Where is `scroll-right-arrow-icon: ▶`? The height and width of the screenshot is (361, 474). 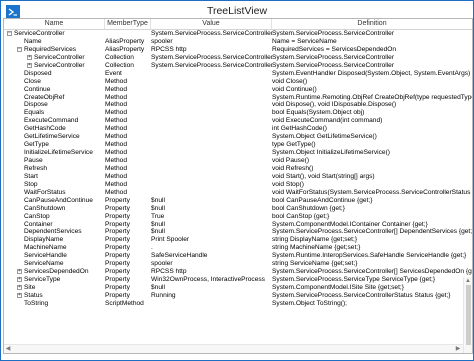 scroll-right-arrow-icon: ▶ is located at coordinates (458, 349).